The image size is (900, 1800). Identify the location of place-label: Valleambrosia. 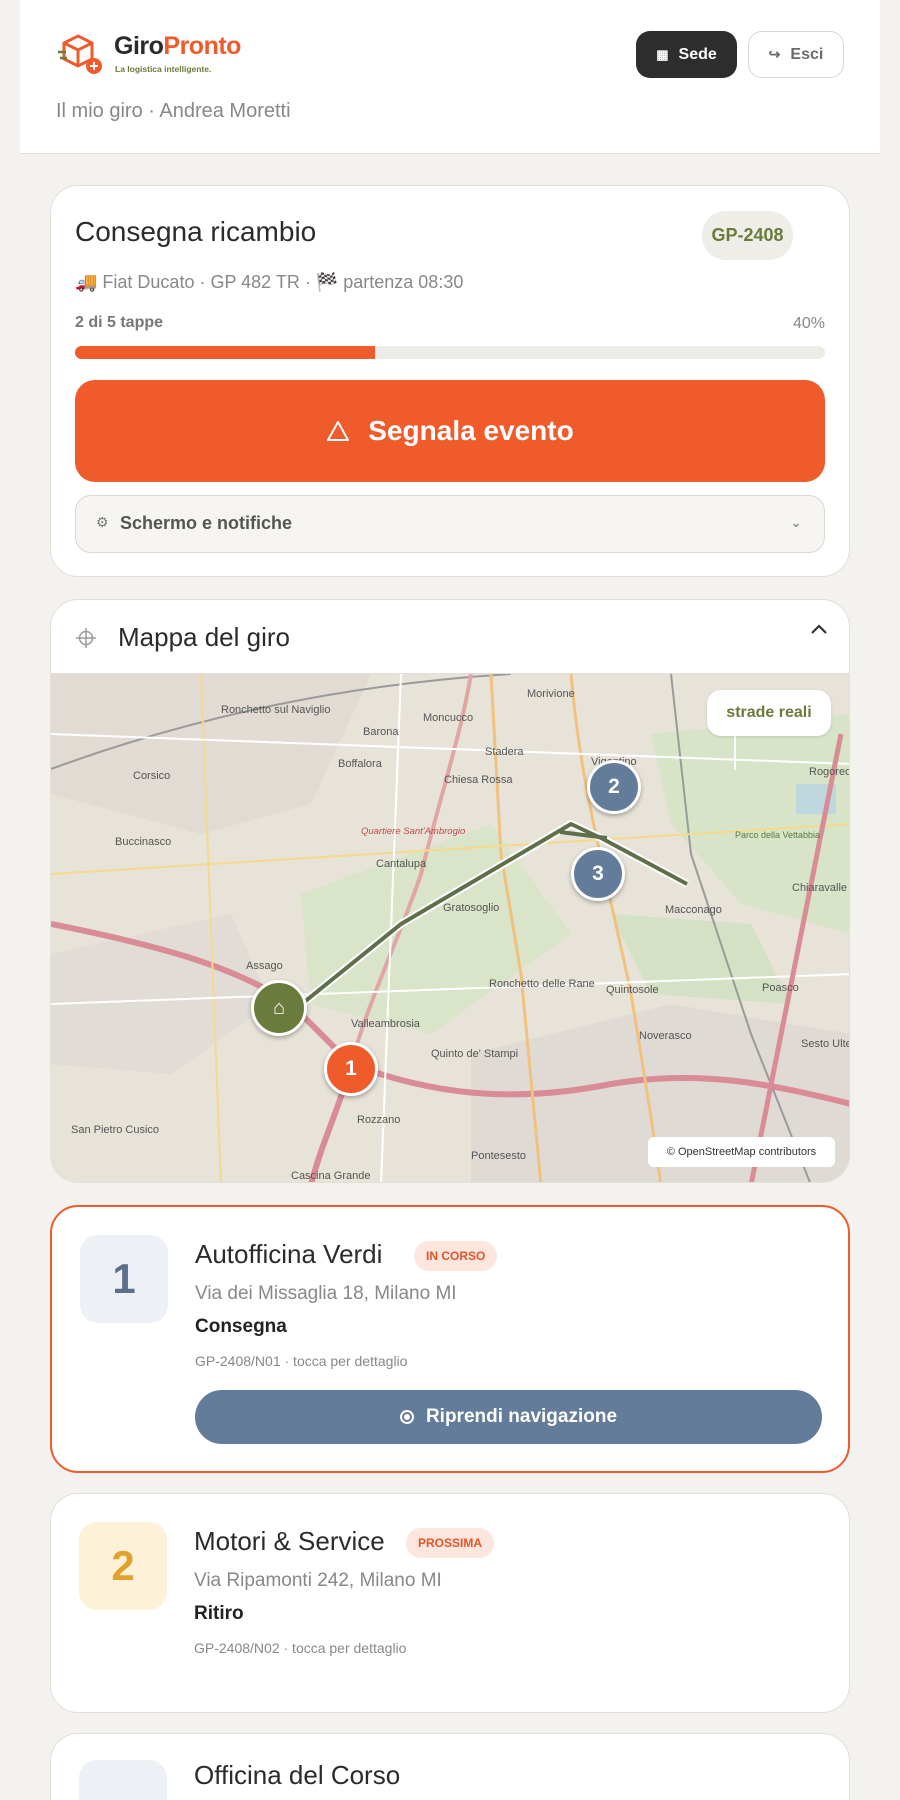
(385, 1024).